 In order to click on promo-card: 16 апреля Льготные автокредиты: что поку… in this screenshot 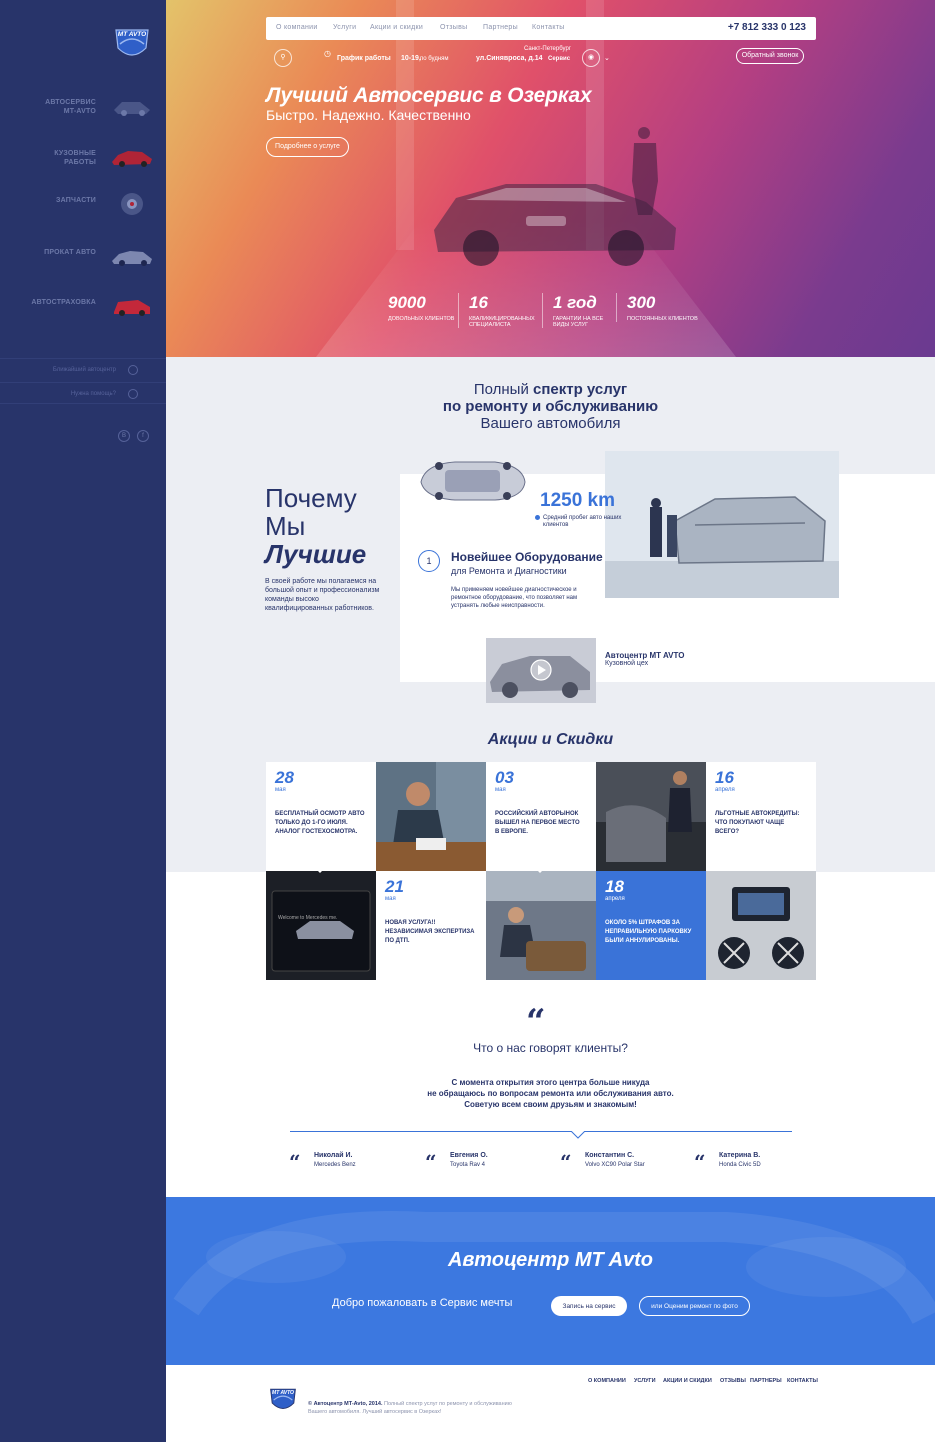, I will do `click(761, 816)`.